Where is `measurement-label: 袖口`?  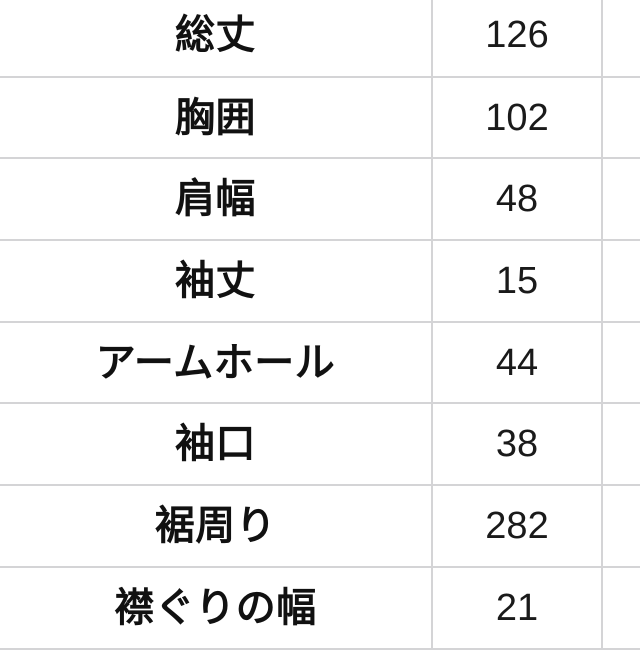
measurement-label: 袖口 is located at coordinates (216, 445).